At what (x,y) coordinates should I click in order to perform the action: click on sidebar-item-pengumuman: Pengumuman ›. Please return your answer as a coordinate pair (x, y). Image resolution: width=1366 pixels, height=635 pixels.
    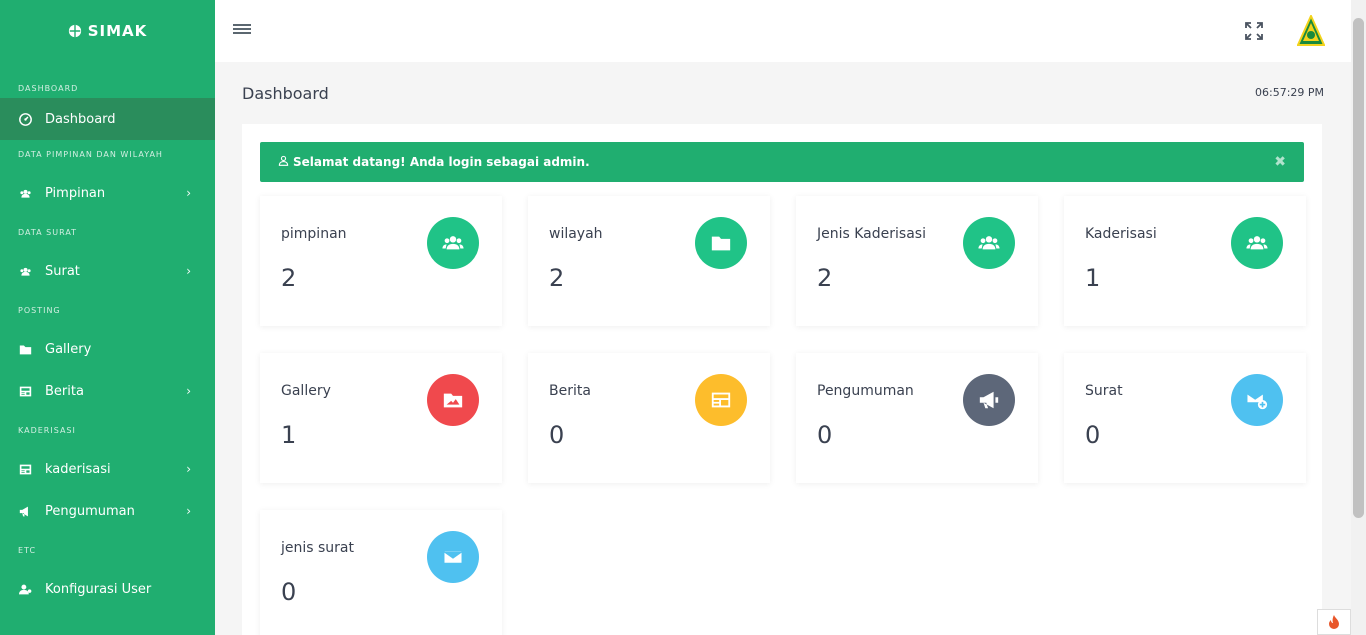
    Looking at the image, I should click on (107, 511).